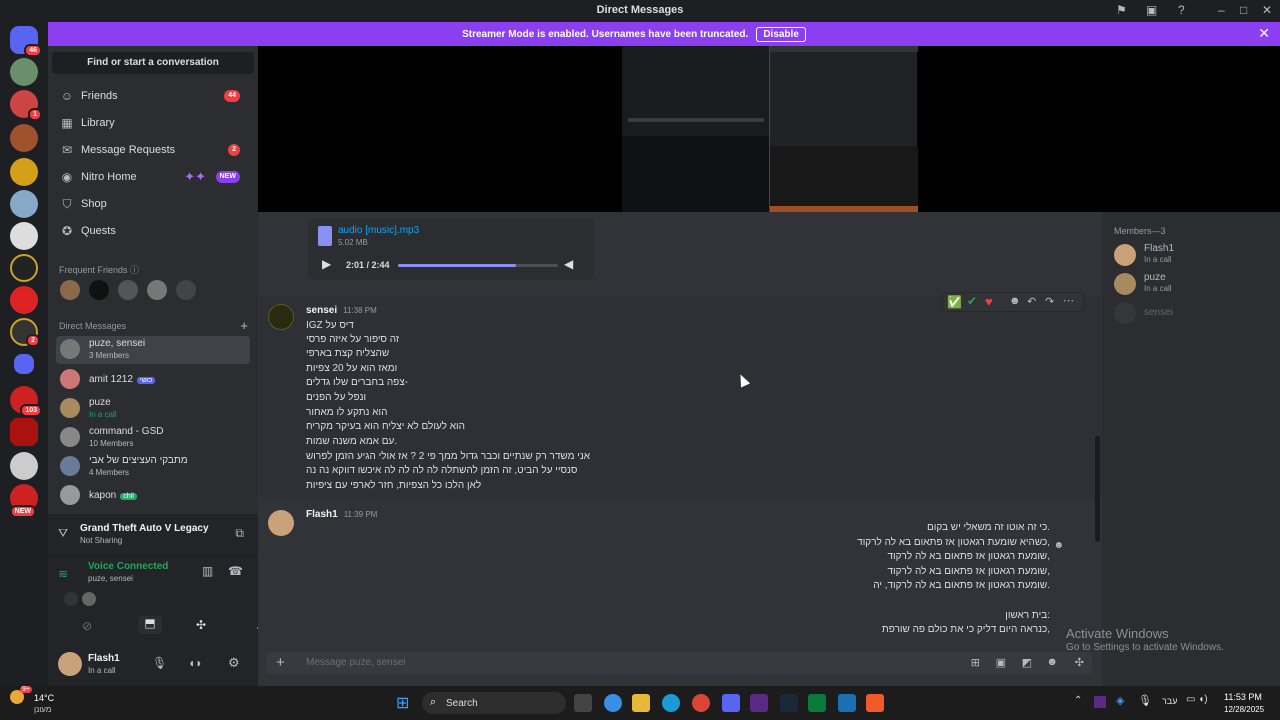 Image resolution: width=1280 pixels, height=720 pixels. Describe the element at coordinates (1169, 701) in the screenshot. I see `language-indicator: עבר` at that location.